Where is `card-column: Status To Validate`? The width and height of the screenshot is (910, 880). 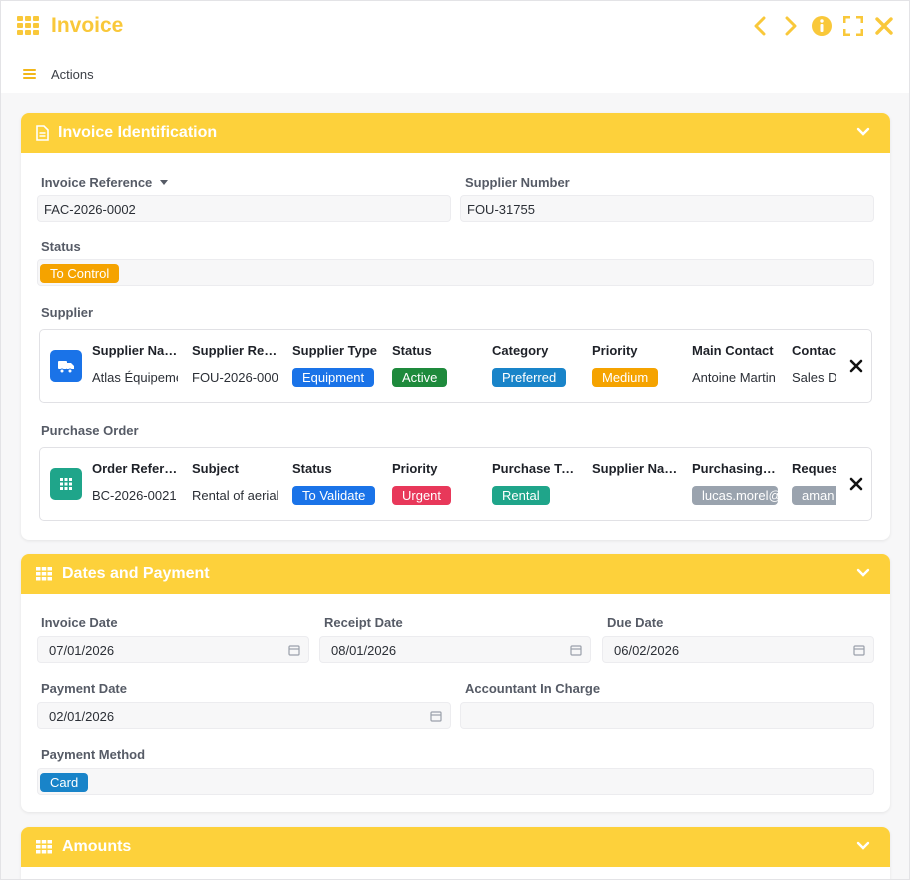
card-column: Status To Validate is located at coordinates (342, 483).